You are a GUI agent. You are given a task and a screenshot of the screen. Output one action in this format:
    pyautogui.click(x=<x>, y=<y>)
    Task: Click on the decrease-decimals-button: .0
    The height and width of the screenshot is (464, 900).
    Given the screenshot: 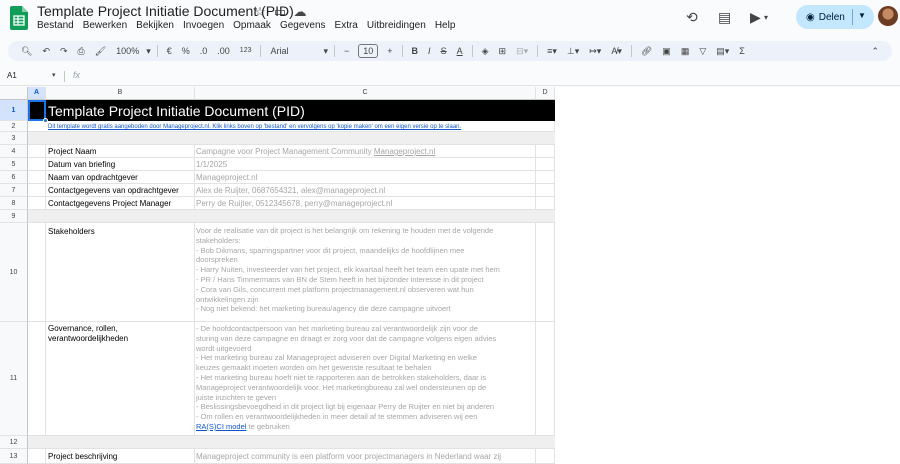 What is the action you would take?
    pyautogui.click(x=204, y=51)
    